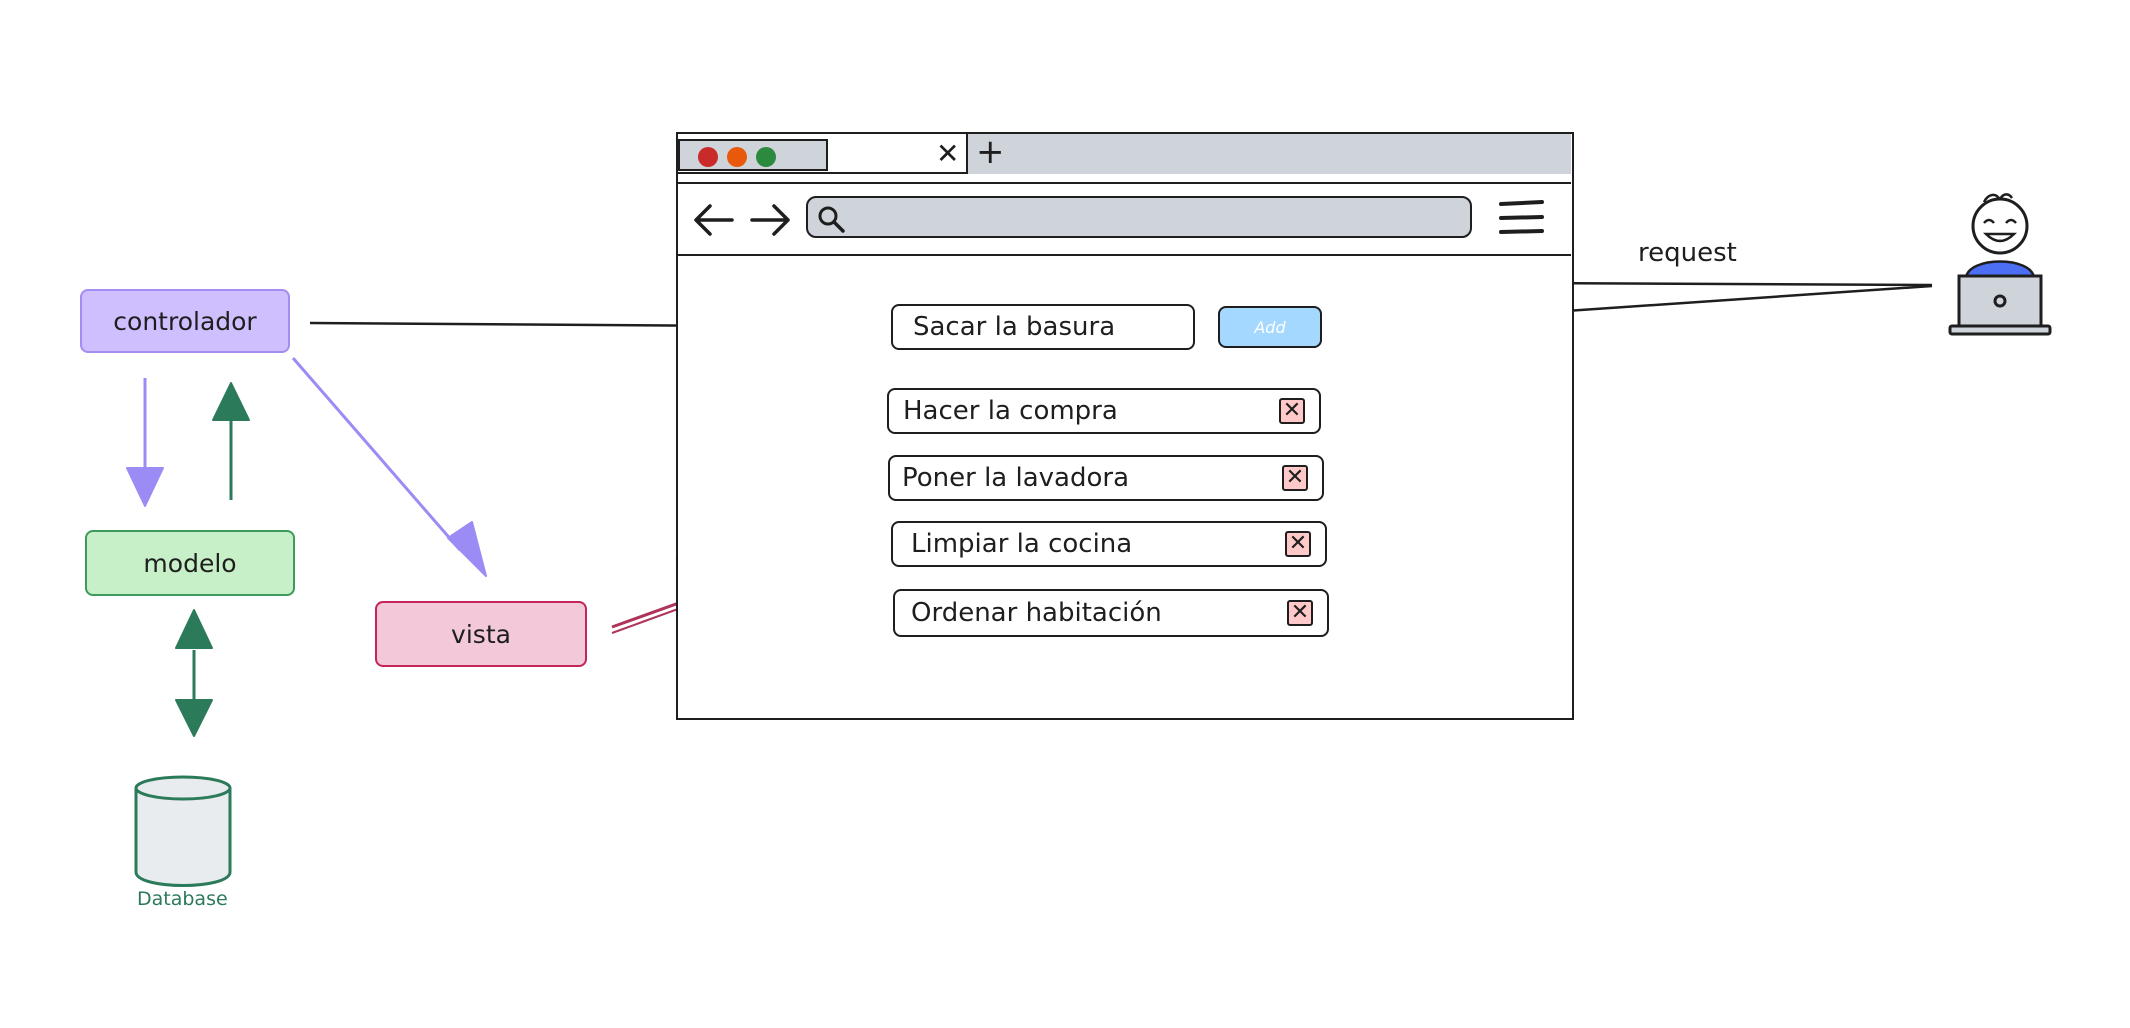 The width and height of the screenshot is (2130, 1028). Describe the element at coordinates (714, 220) in the screenshot. I see `back-arrow-icon` at that location.